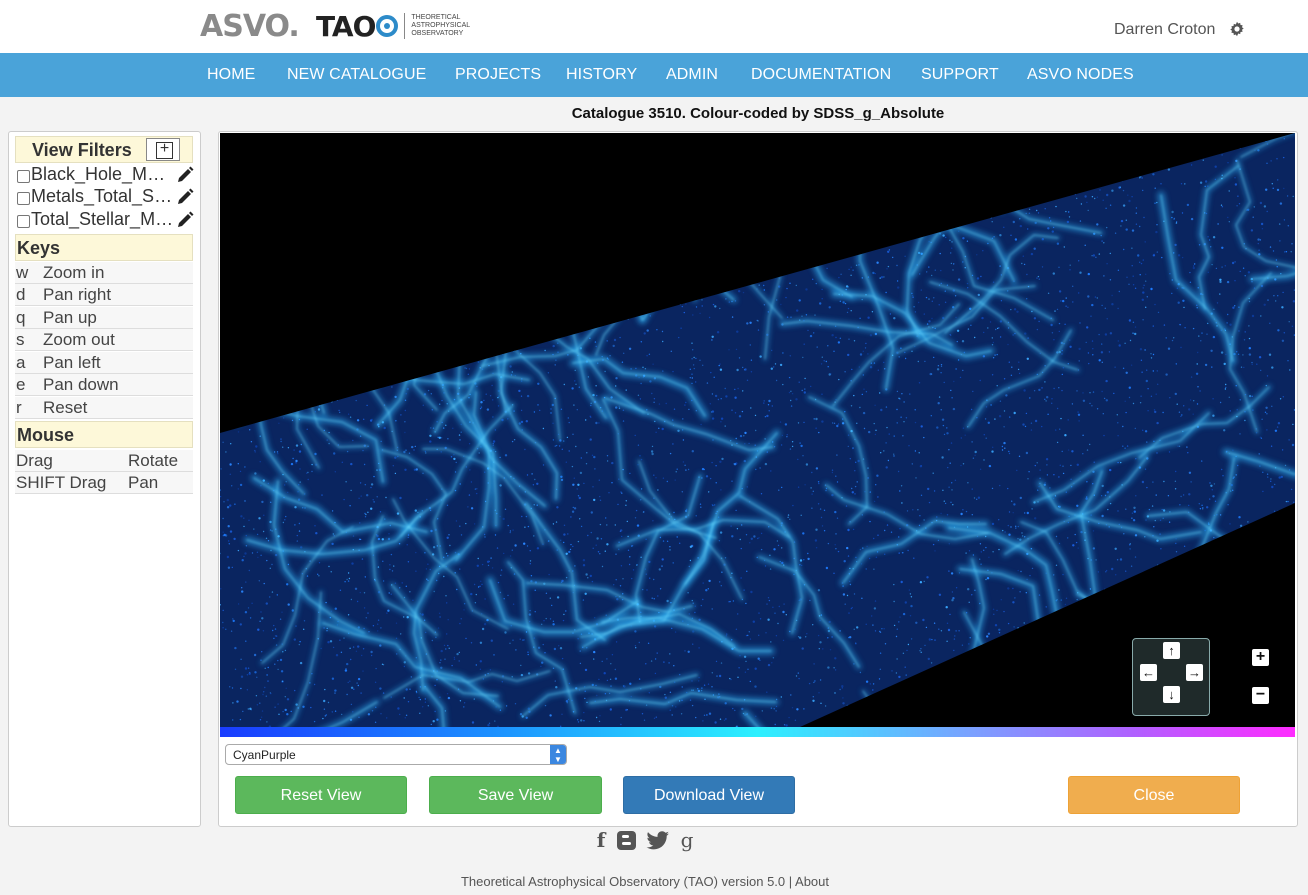 The width and height of the screenshot is (1308, 895). What do you see at coordinates (61, 482) in the screenshot?
I see `mouse-input: SHIFT Drag` at bounding box center [61, 482].